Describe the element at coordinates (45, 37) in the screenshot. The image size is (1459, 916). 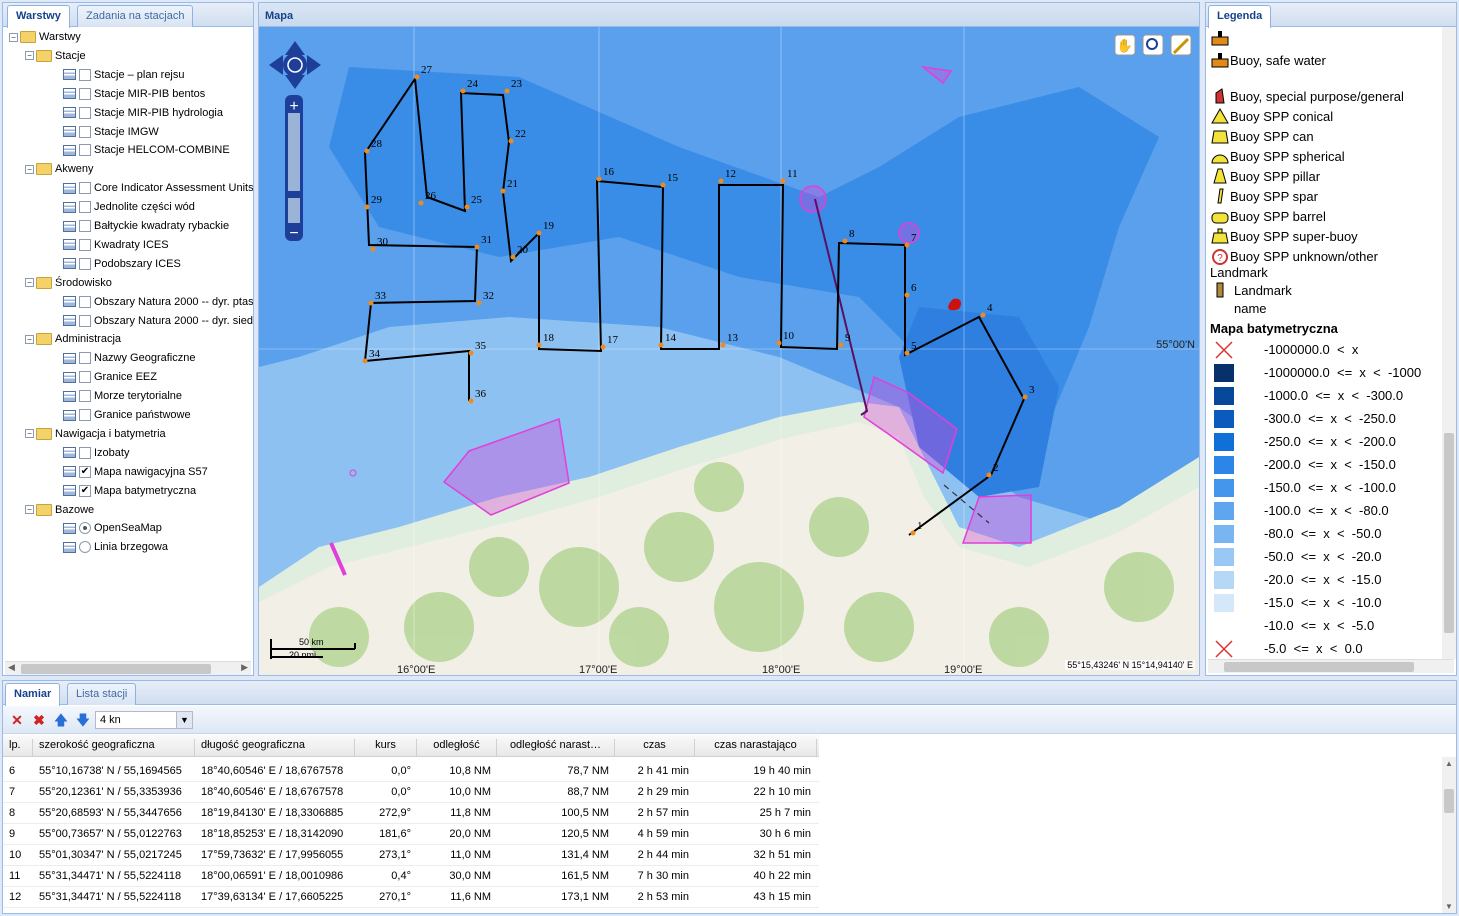
I see `tree-folder: − Warstwy` at that location.